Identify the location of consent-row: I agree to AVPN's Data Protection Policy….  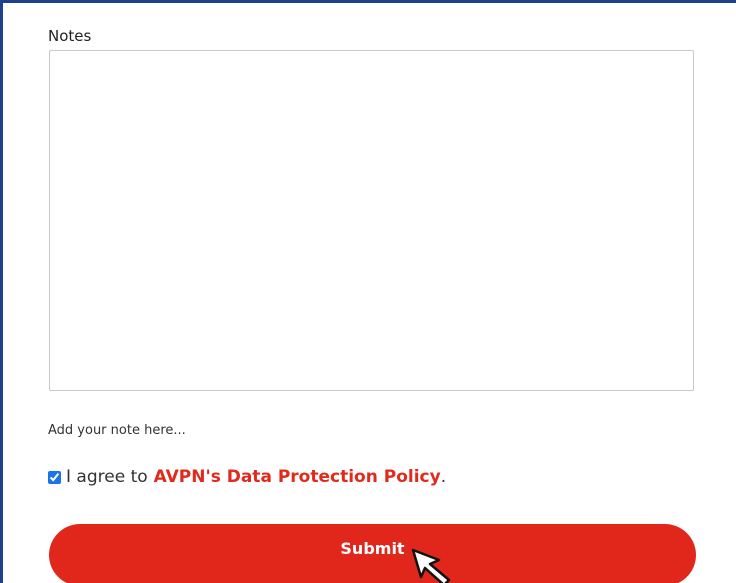
(247, 477).